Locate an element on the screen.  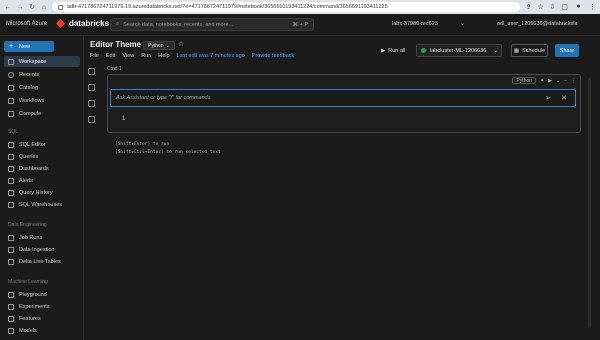
sidebar-item-label: Compute is located at coordinates (30, 113).